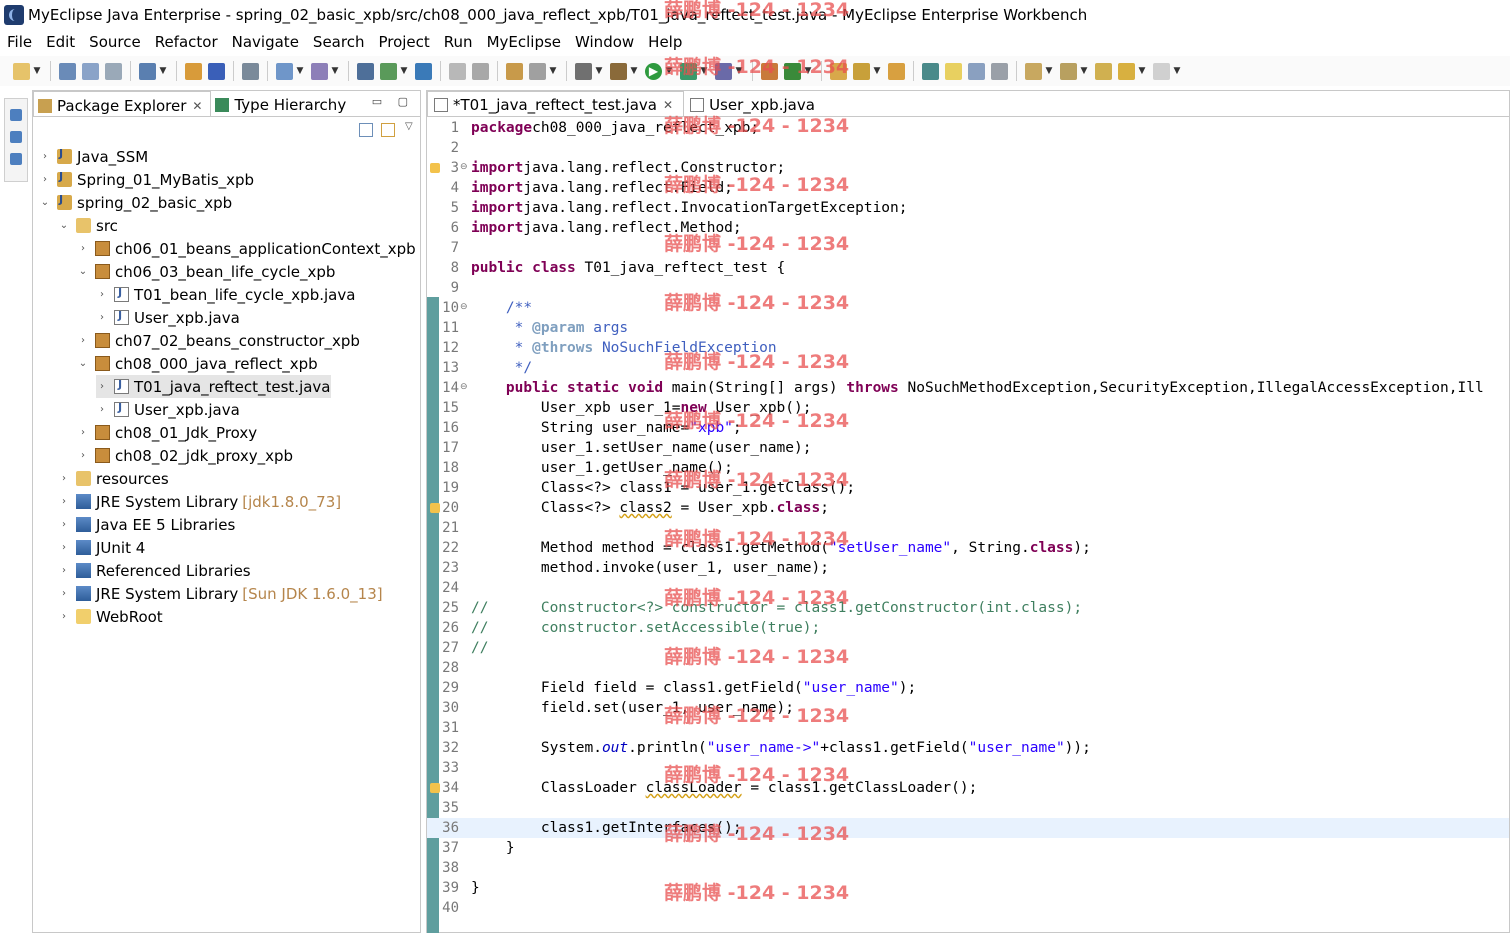 The width and height of the screenshot is (1510, 933). What do you see at coordinates (688, 71) in the screenshot?
I see `run-external-icon` at bounding box center [688, 71].